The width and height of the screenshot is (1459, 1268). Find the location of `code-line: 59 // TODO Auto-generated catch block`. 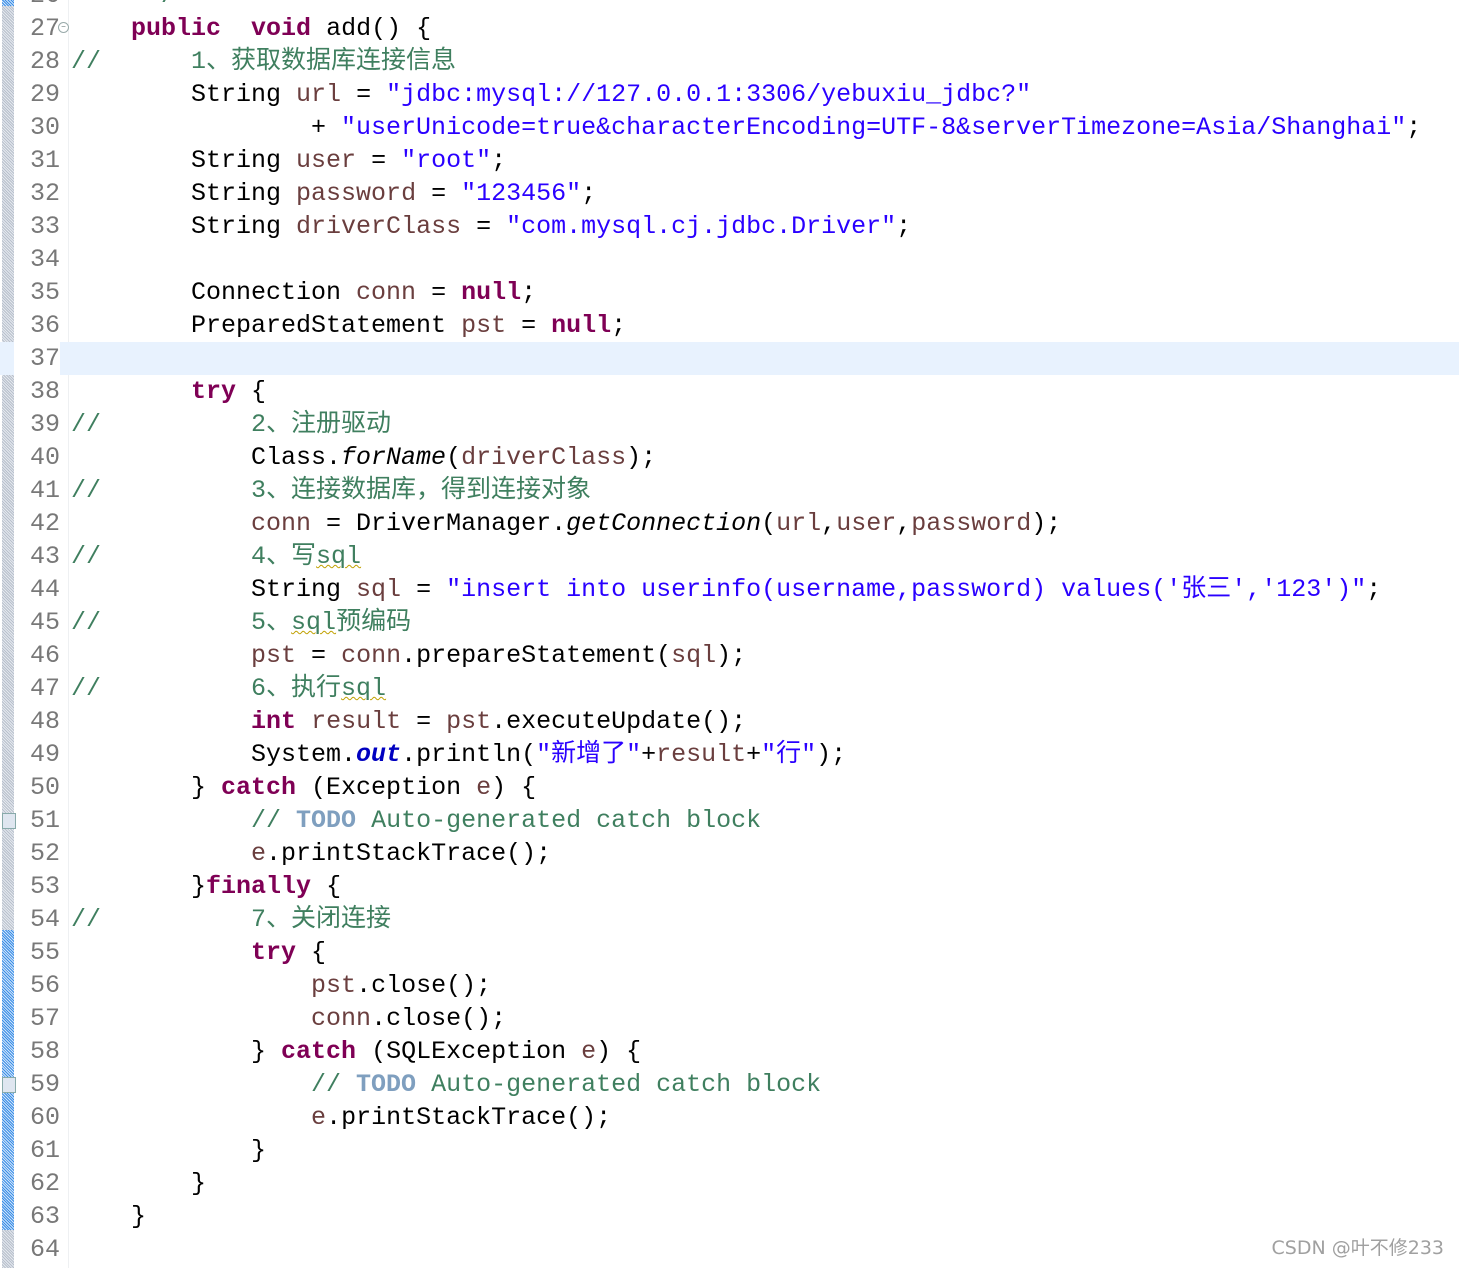

code-line: 59 // TODO Auto-generated catch block is located at coordinates (729, 1084).